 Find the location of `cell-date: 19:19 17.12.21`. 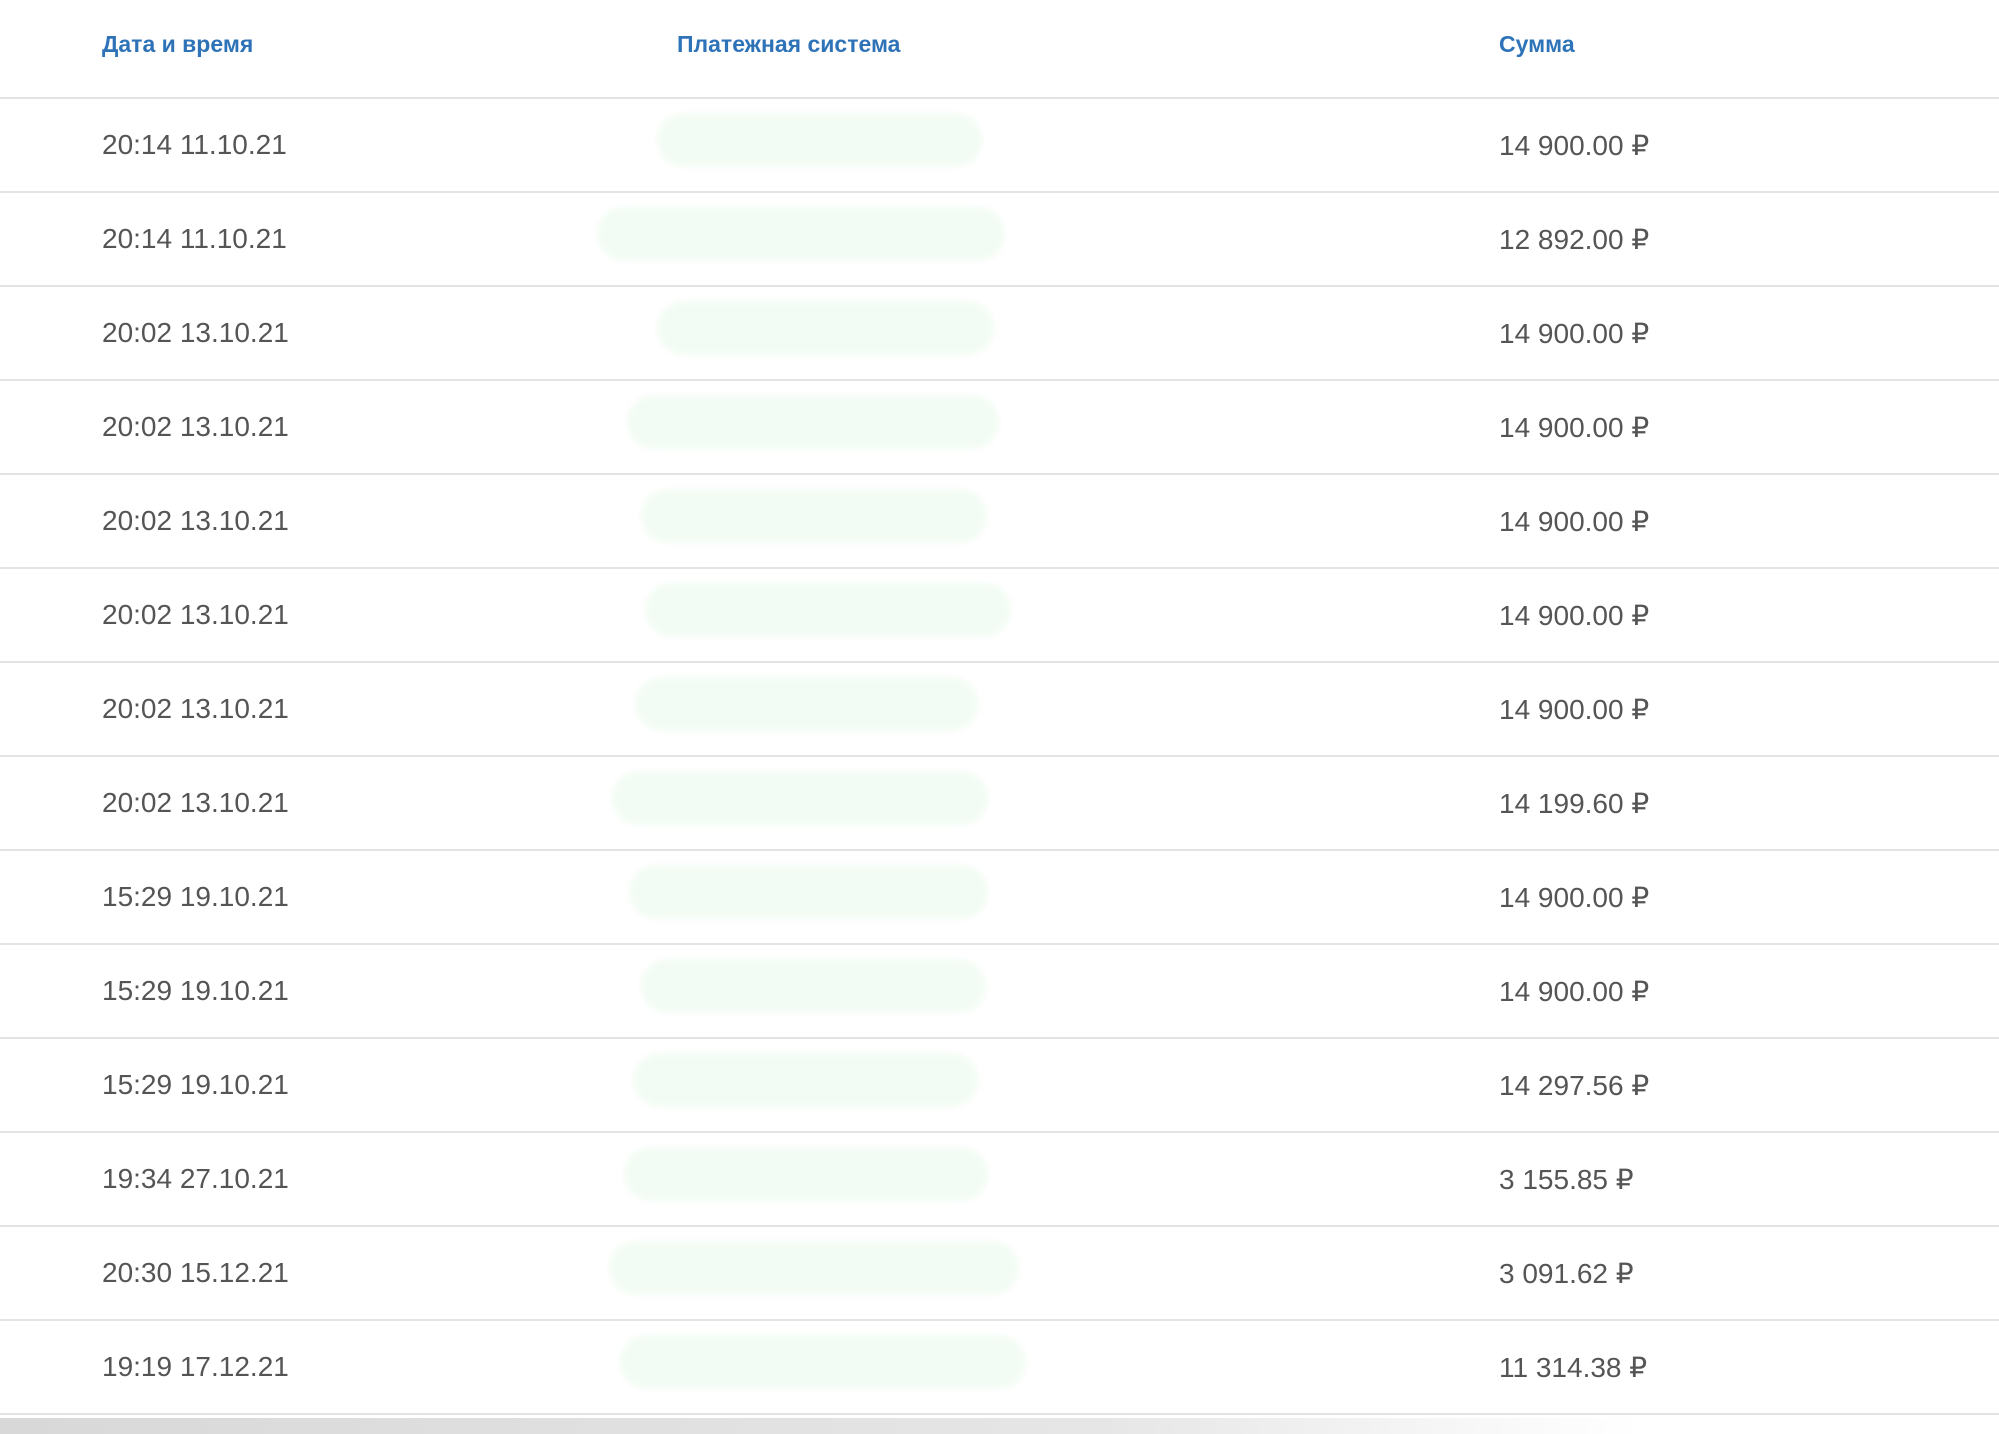

cell-date: 19:19 17.12.21 is located at coordinates (195, 1366).